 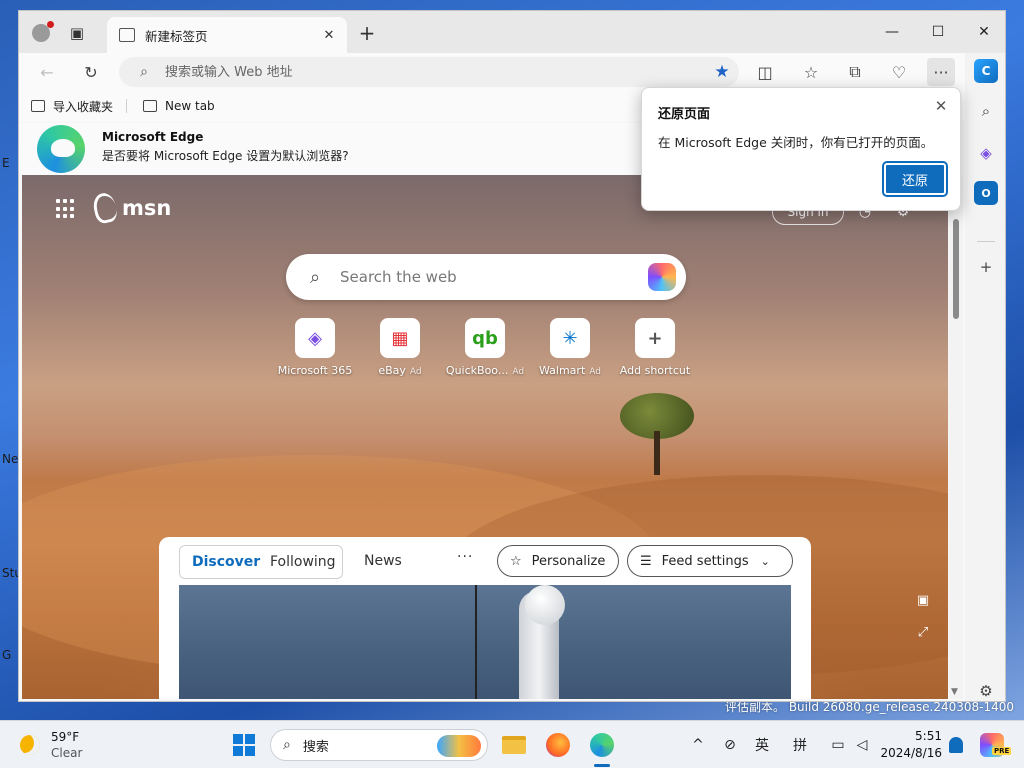 What do you see at coordinates (315, 370) in the screenshot?
I see `shortcut-label: Microsoft 365` at bounding box center [315, 370].